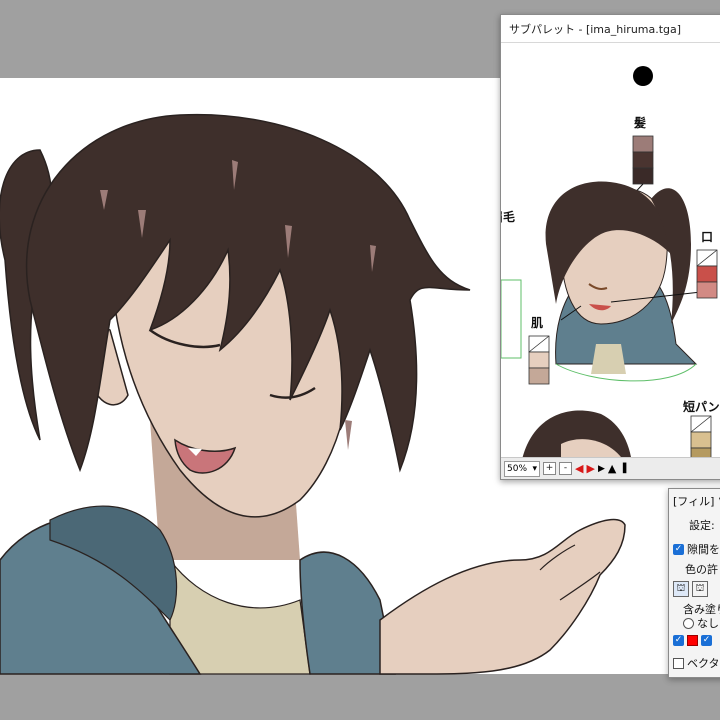 This screenshot has width=720, height=720. Describe the element at coordinates (549, 468) in the screenshot. I see `zoom-in-button: +` at that location.